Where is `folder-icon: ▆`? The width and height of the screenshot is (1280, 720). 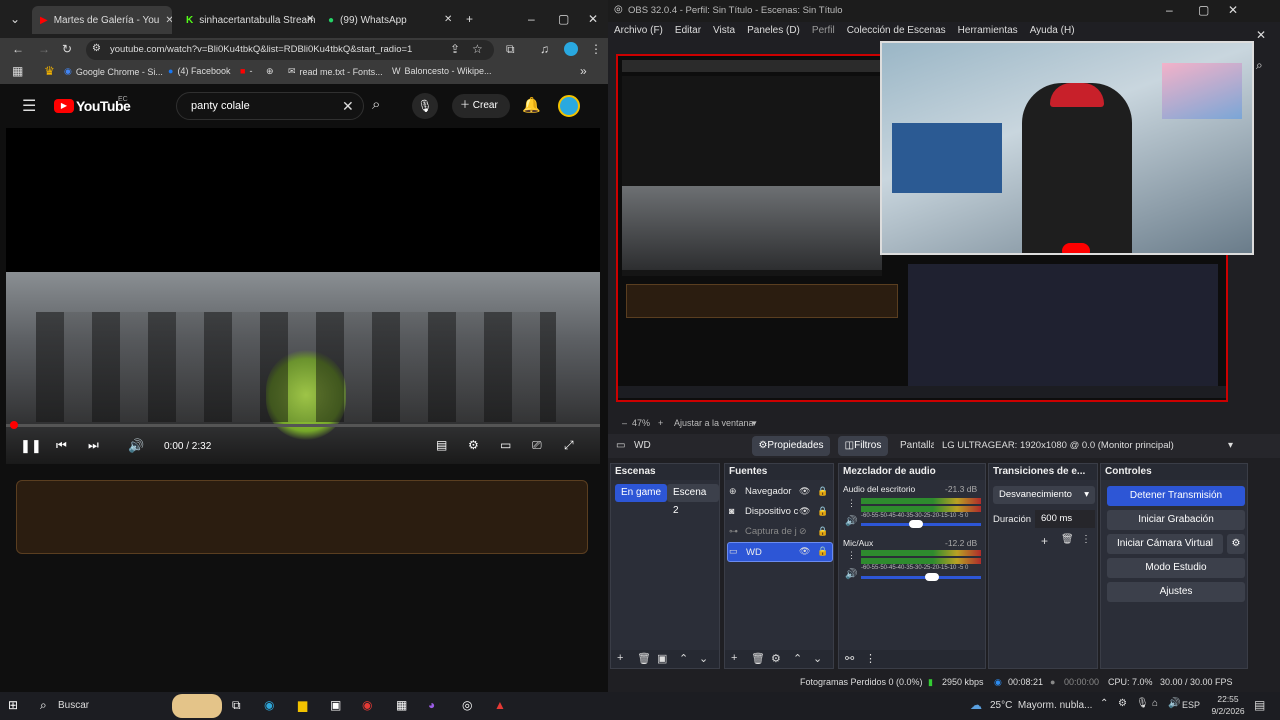 folder-icon: ▆ is located at coordinates (302, 705).